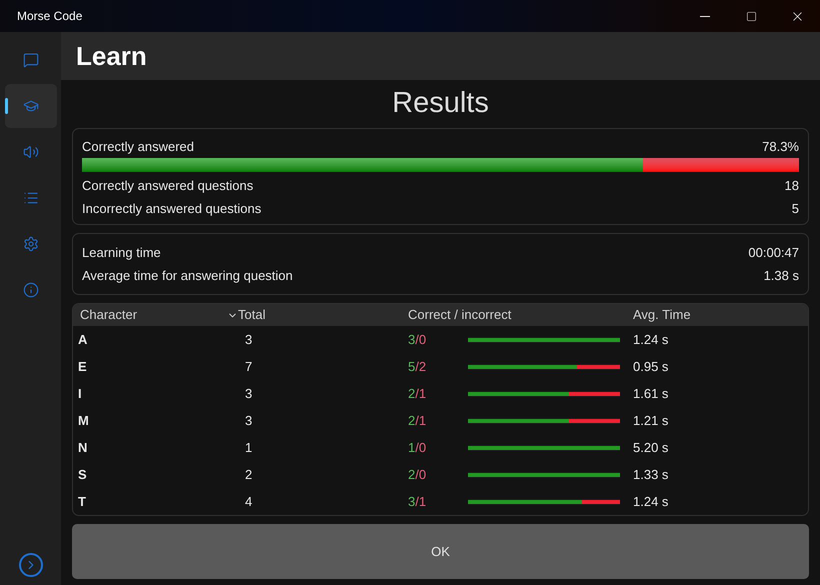 This screenshot has width=820, height=585. Describe the element at coordinates (780, 147) in the screenshot. I see `summary-value: 78.3%` at that location.